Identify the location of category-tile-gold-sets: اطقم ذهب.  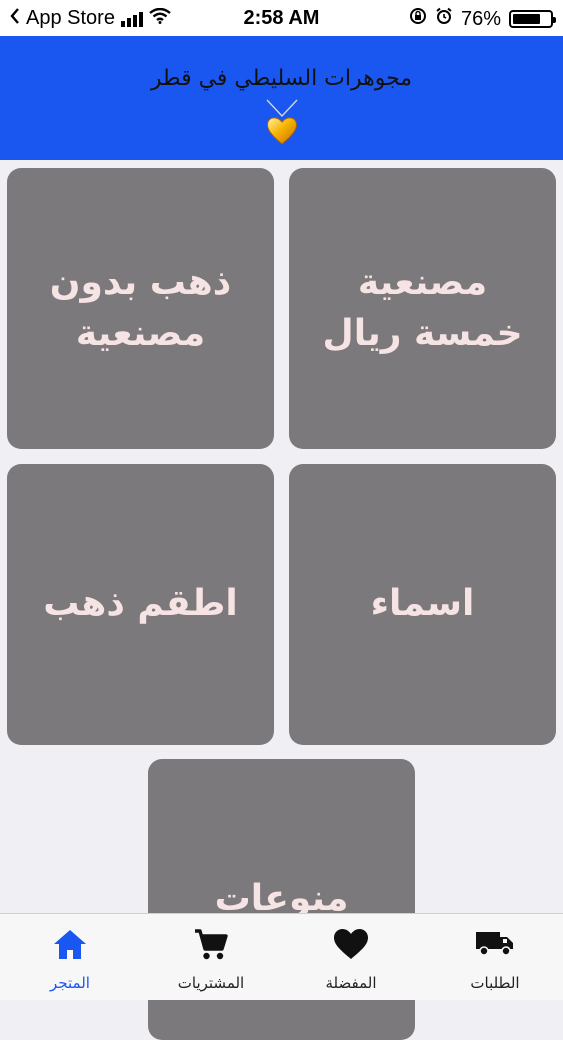
(140, 604).